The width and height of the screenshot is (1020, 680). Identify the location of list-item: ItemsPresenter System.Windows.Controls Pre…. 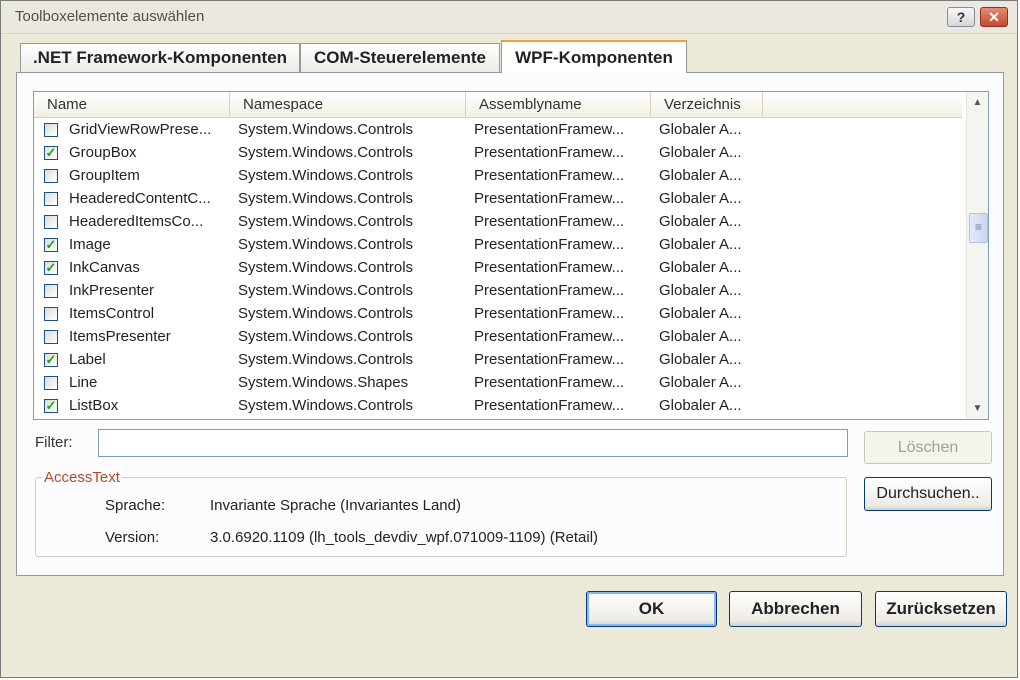
(498, 337).